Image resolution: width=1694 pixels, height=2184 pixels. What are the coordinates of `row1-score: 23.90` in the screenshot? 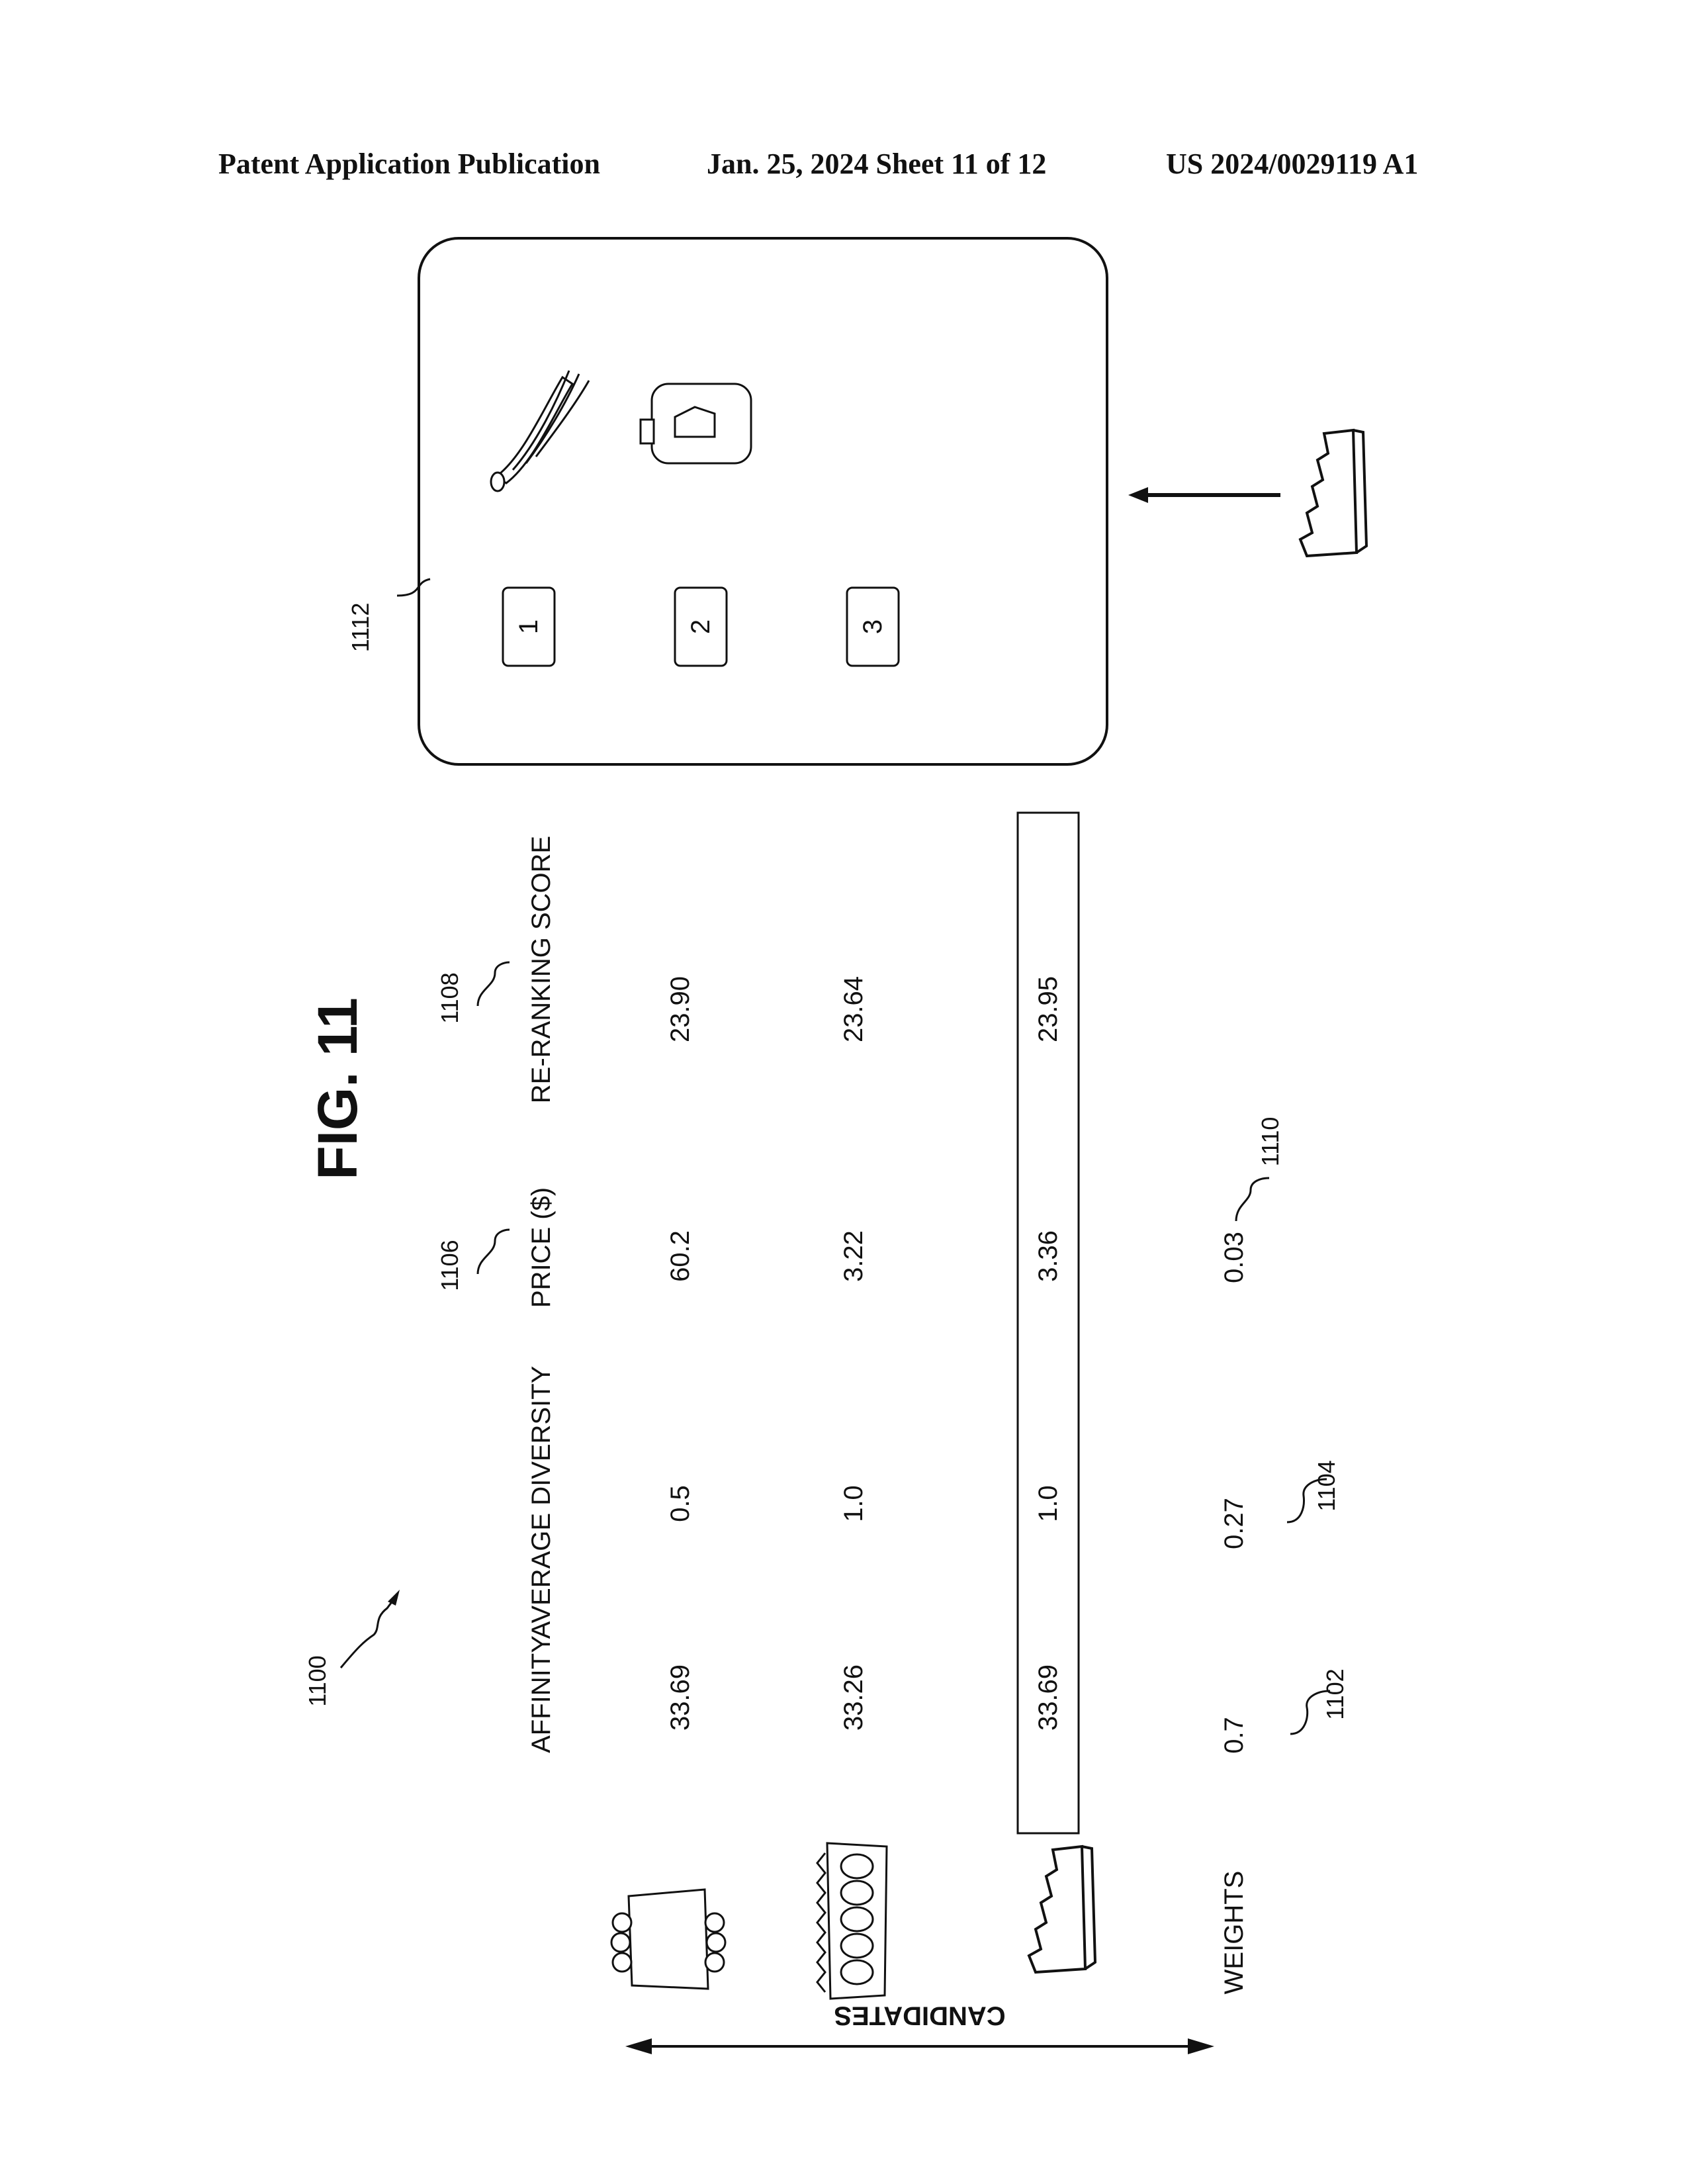 It's located at (680, 1009).